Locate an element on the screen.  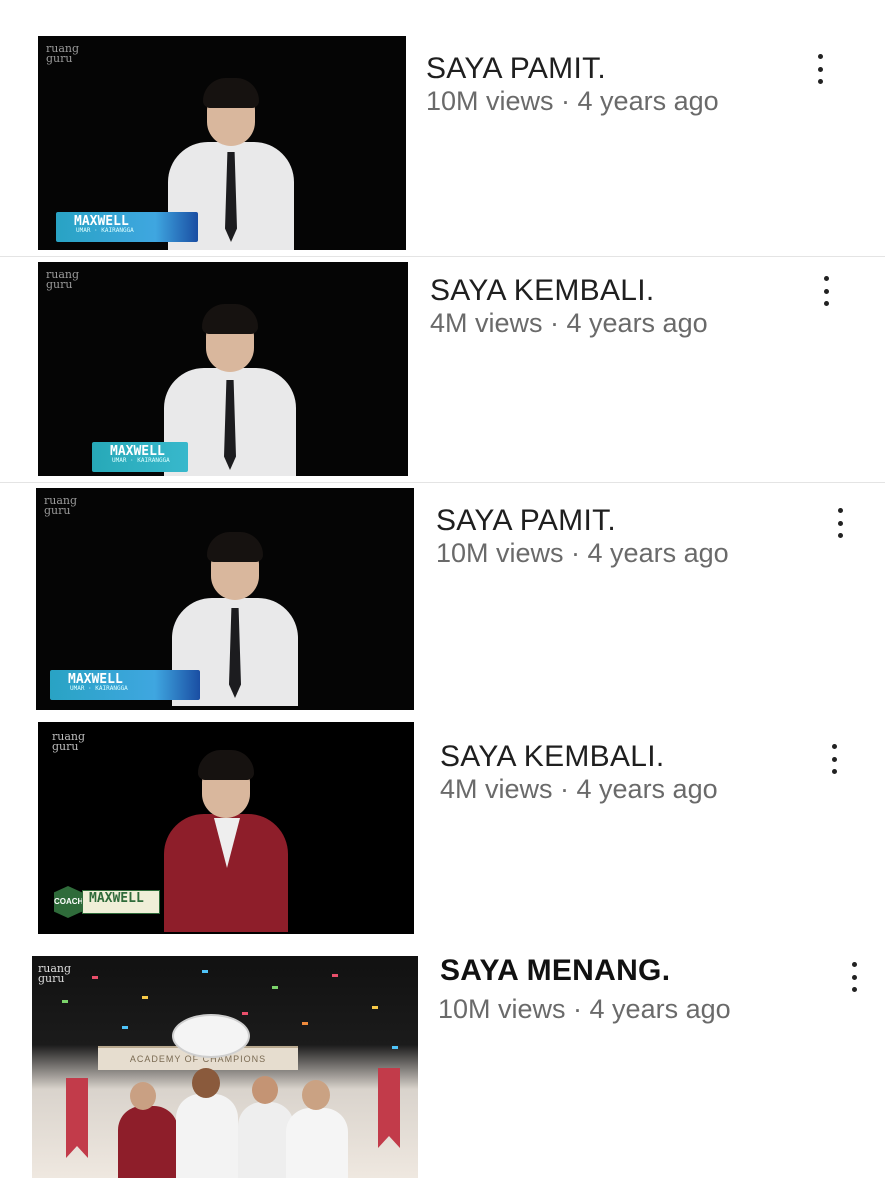
trophy-plate is located at coordinates (211, 1036).